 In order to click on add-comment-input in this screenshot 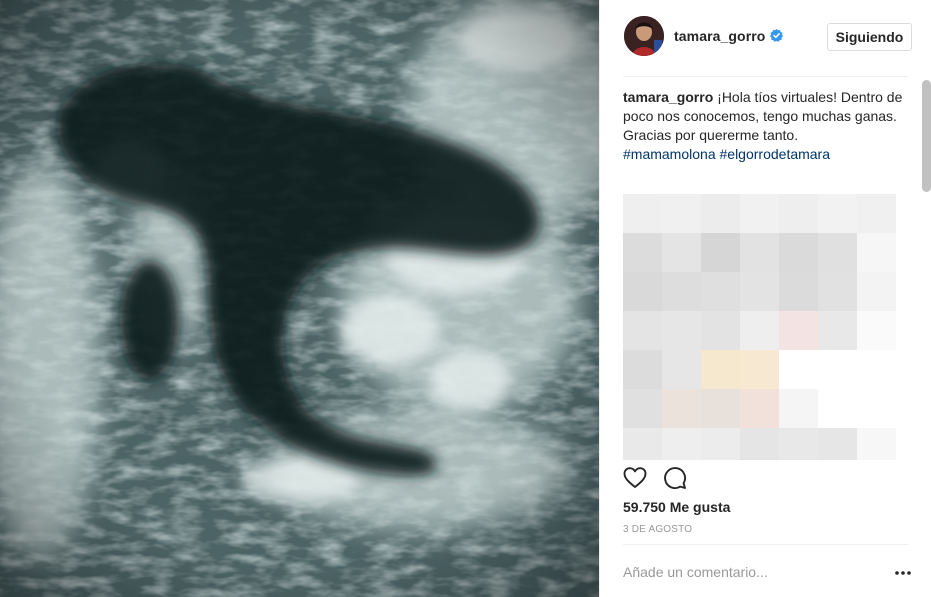, I will do `click(748, 572)`.